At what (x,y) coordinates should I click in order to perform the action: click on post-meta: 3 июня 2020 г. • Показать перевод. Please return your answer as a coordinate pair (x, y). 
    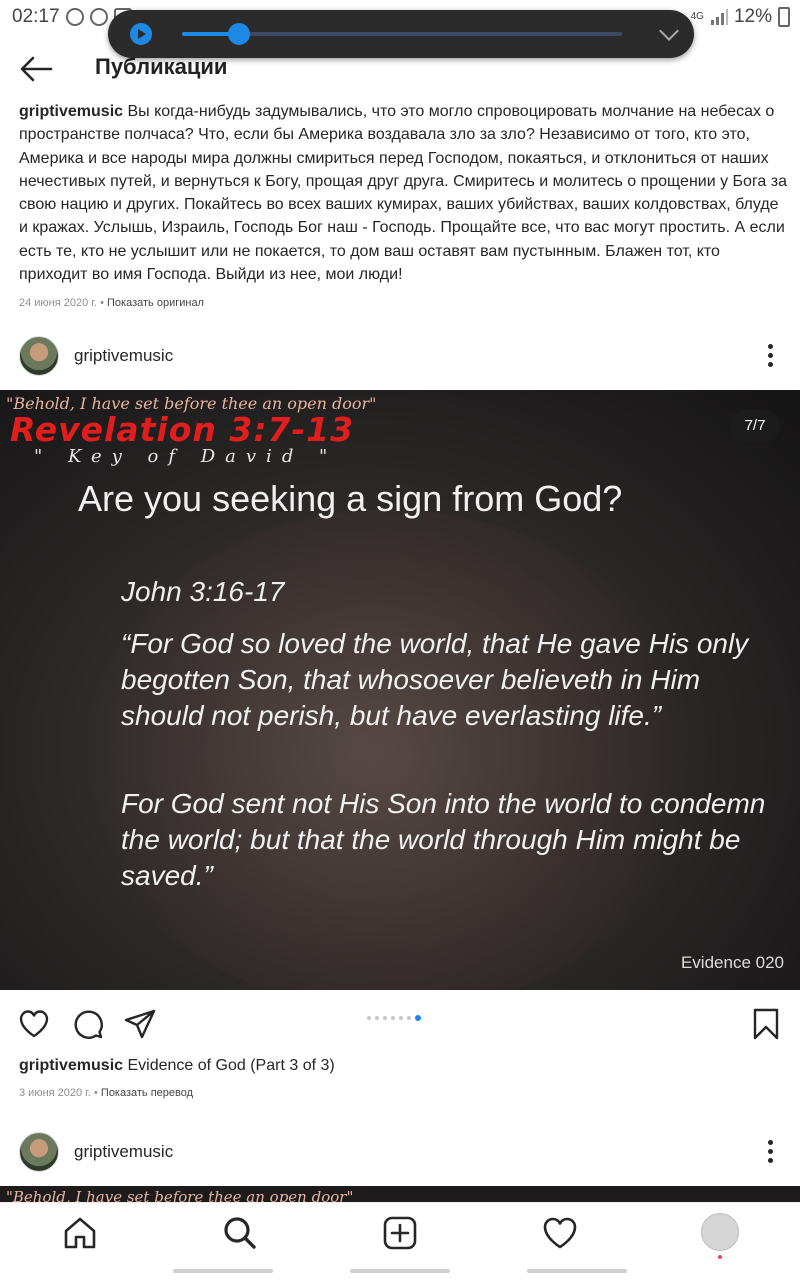
    Looking at the image, I should click on (106, 1093).